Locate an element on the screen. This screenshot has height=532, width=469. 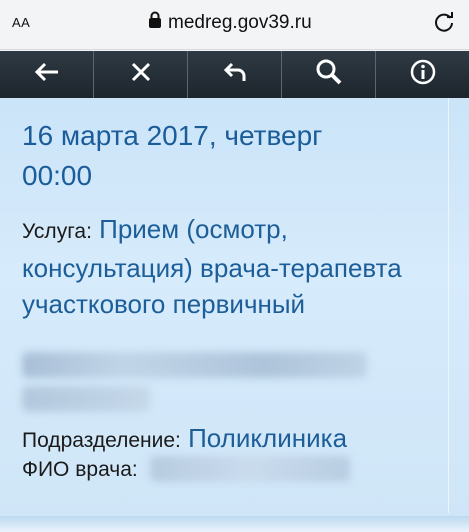
lock-icon is located at coordinates (155, 23).